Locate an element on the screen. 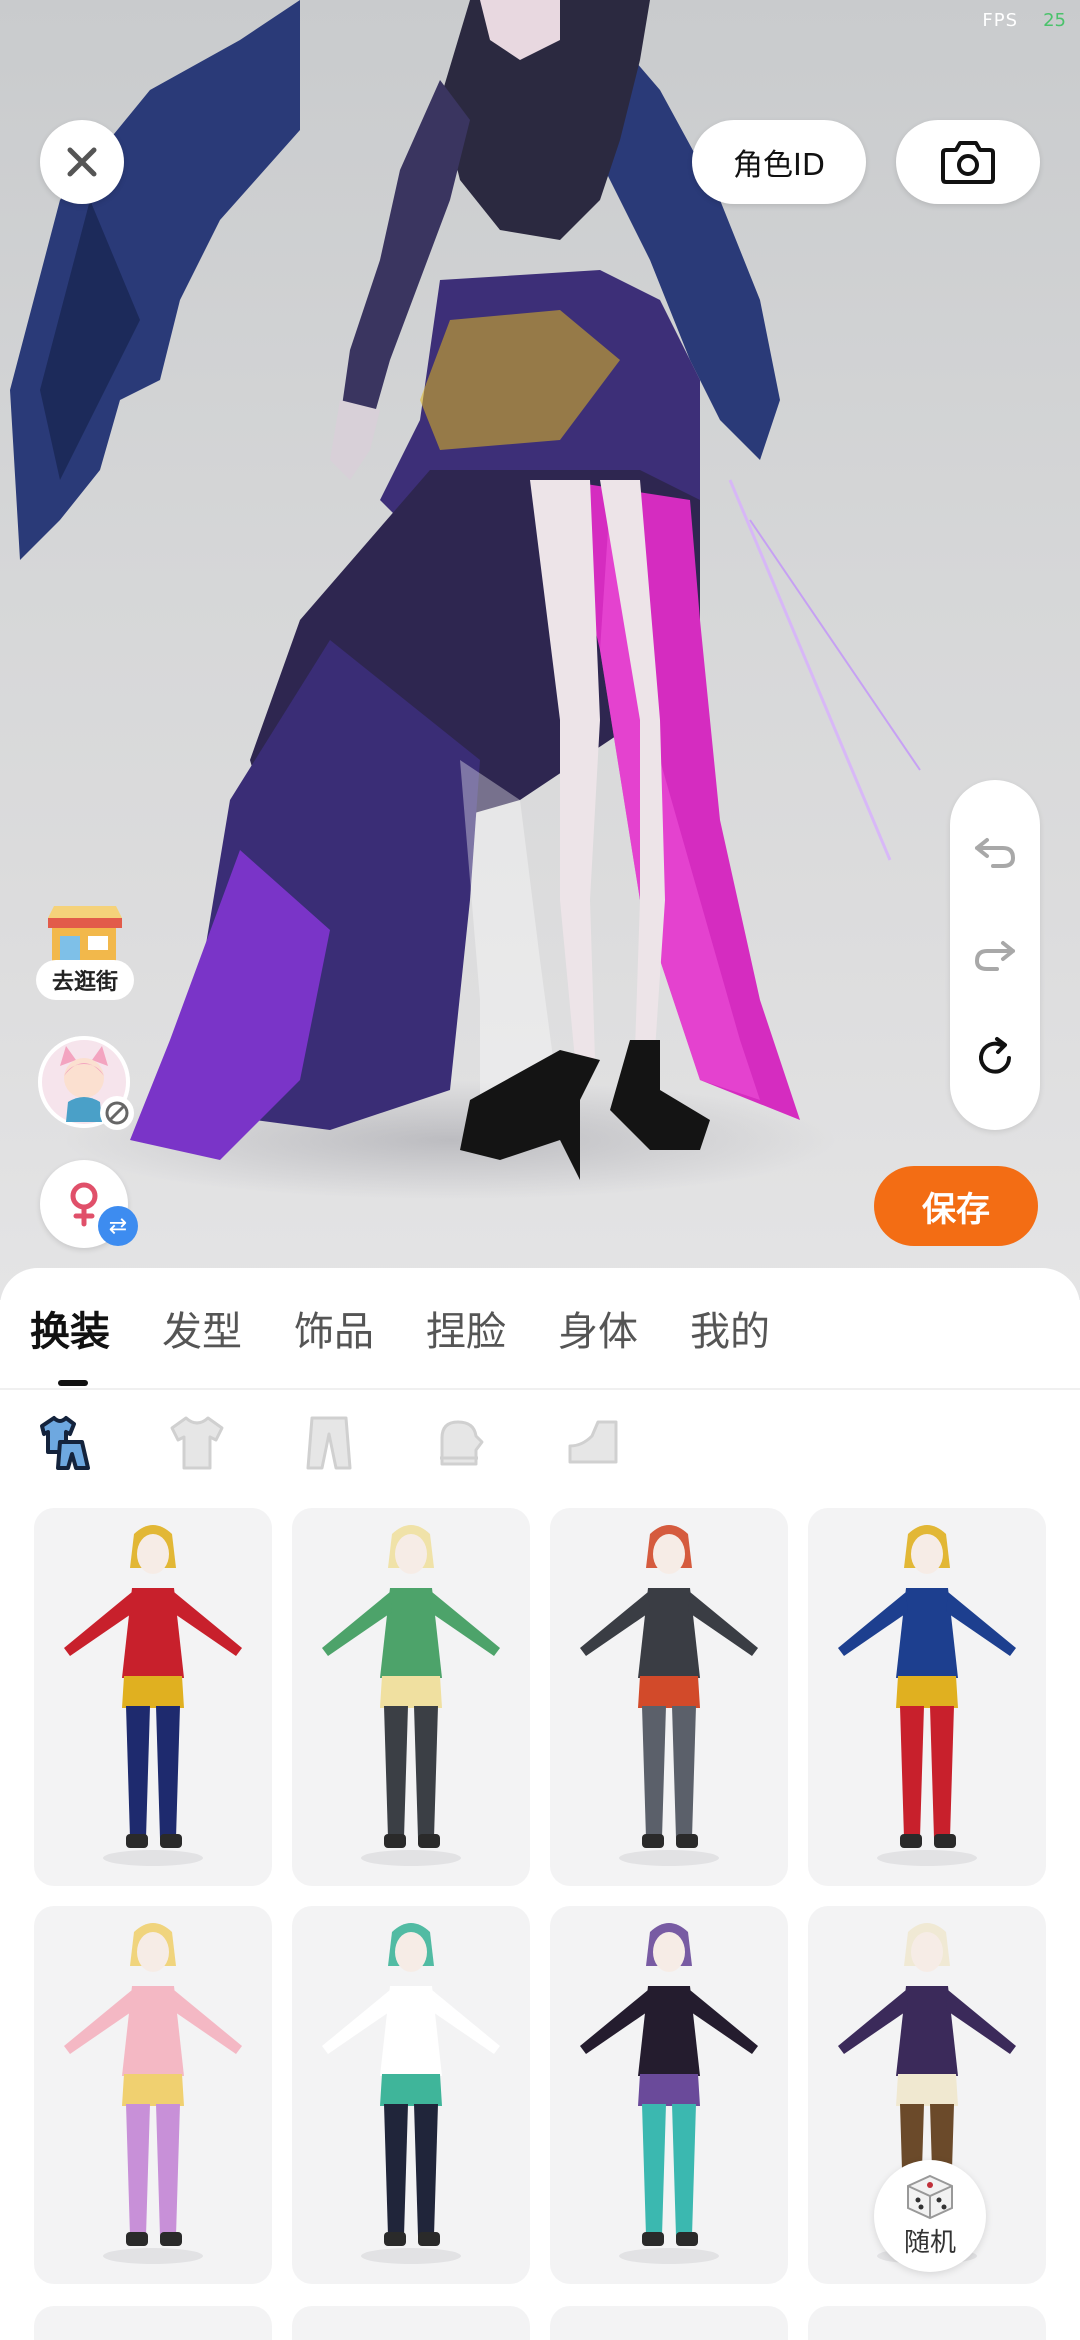 The height and width of the screenshot is (2340, 1080). pink-cat-costume is located at coordinates (153, 2093).